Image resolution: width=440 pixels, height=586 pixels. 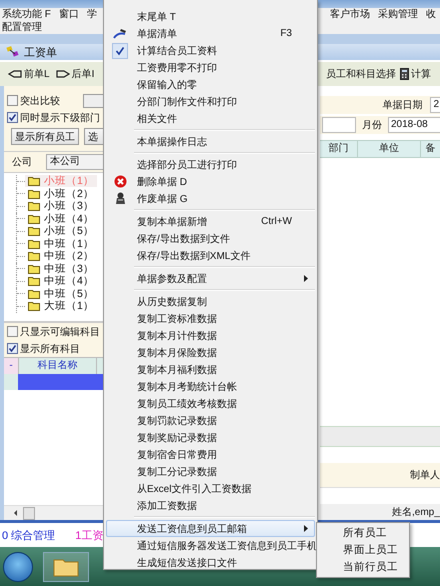 What do you see at coordinates (61, 281) in the screenshot?
I see `tree-item: 中班（4）` at bounding box center [61, 281].